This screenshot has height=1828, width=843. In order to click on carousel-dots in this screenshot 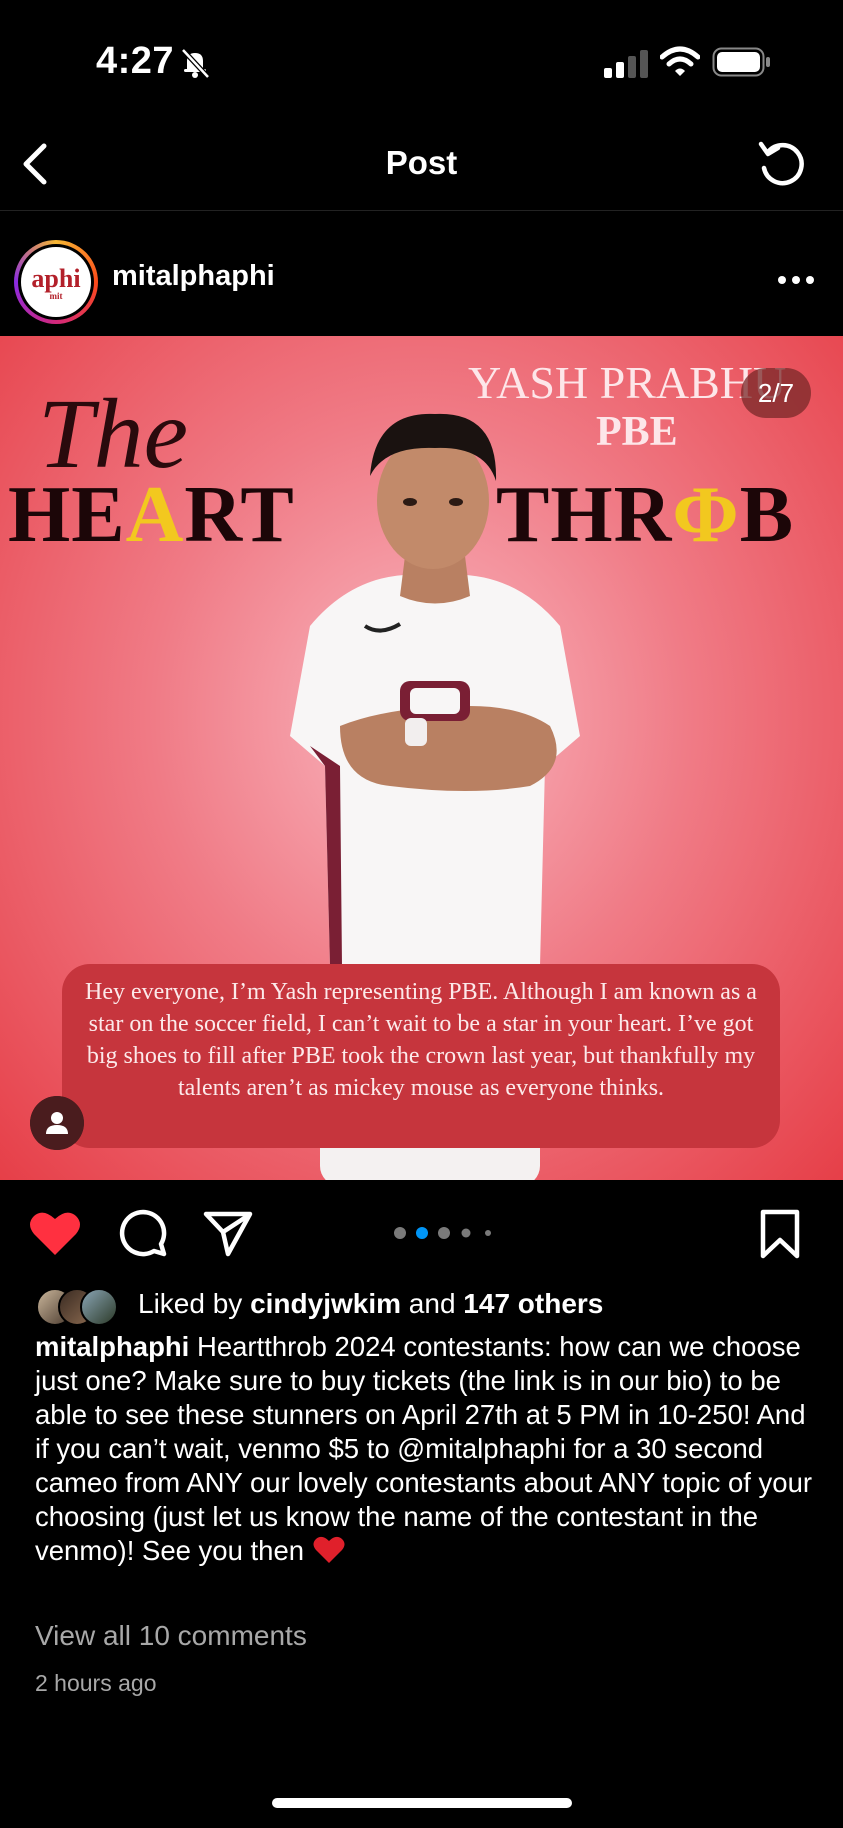, I will do `click(442, 1233)`.